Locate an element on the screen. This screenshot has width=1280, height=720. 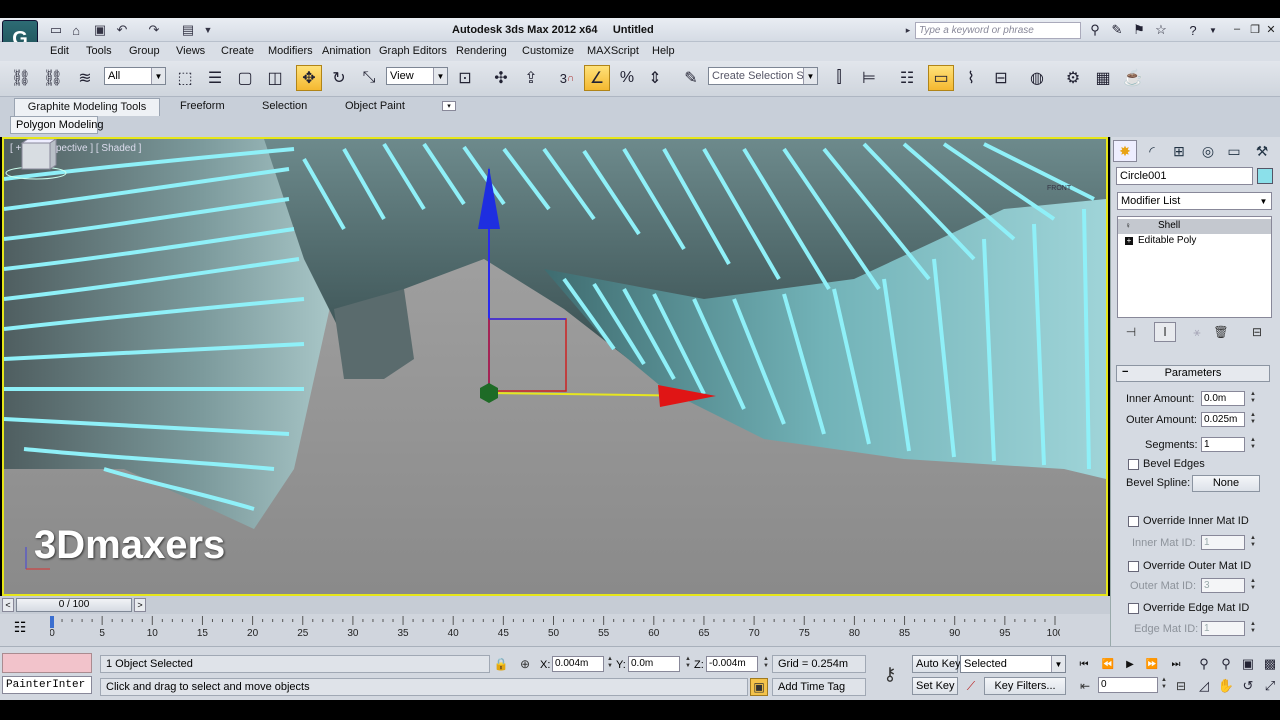
help-icon: ? is located at coordinates (1193, 30).